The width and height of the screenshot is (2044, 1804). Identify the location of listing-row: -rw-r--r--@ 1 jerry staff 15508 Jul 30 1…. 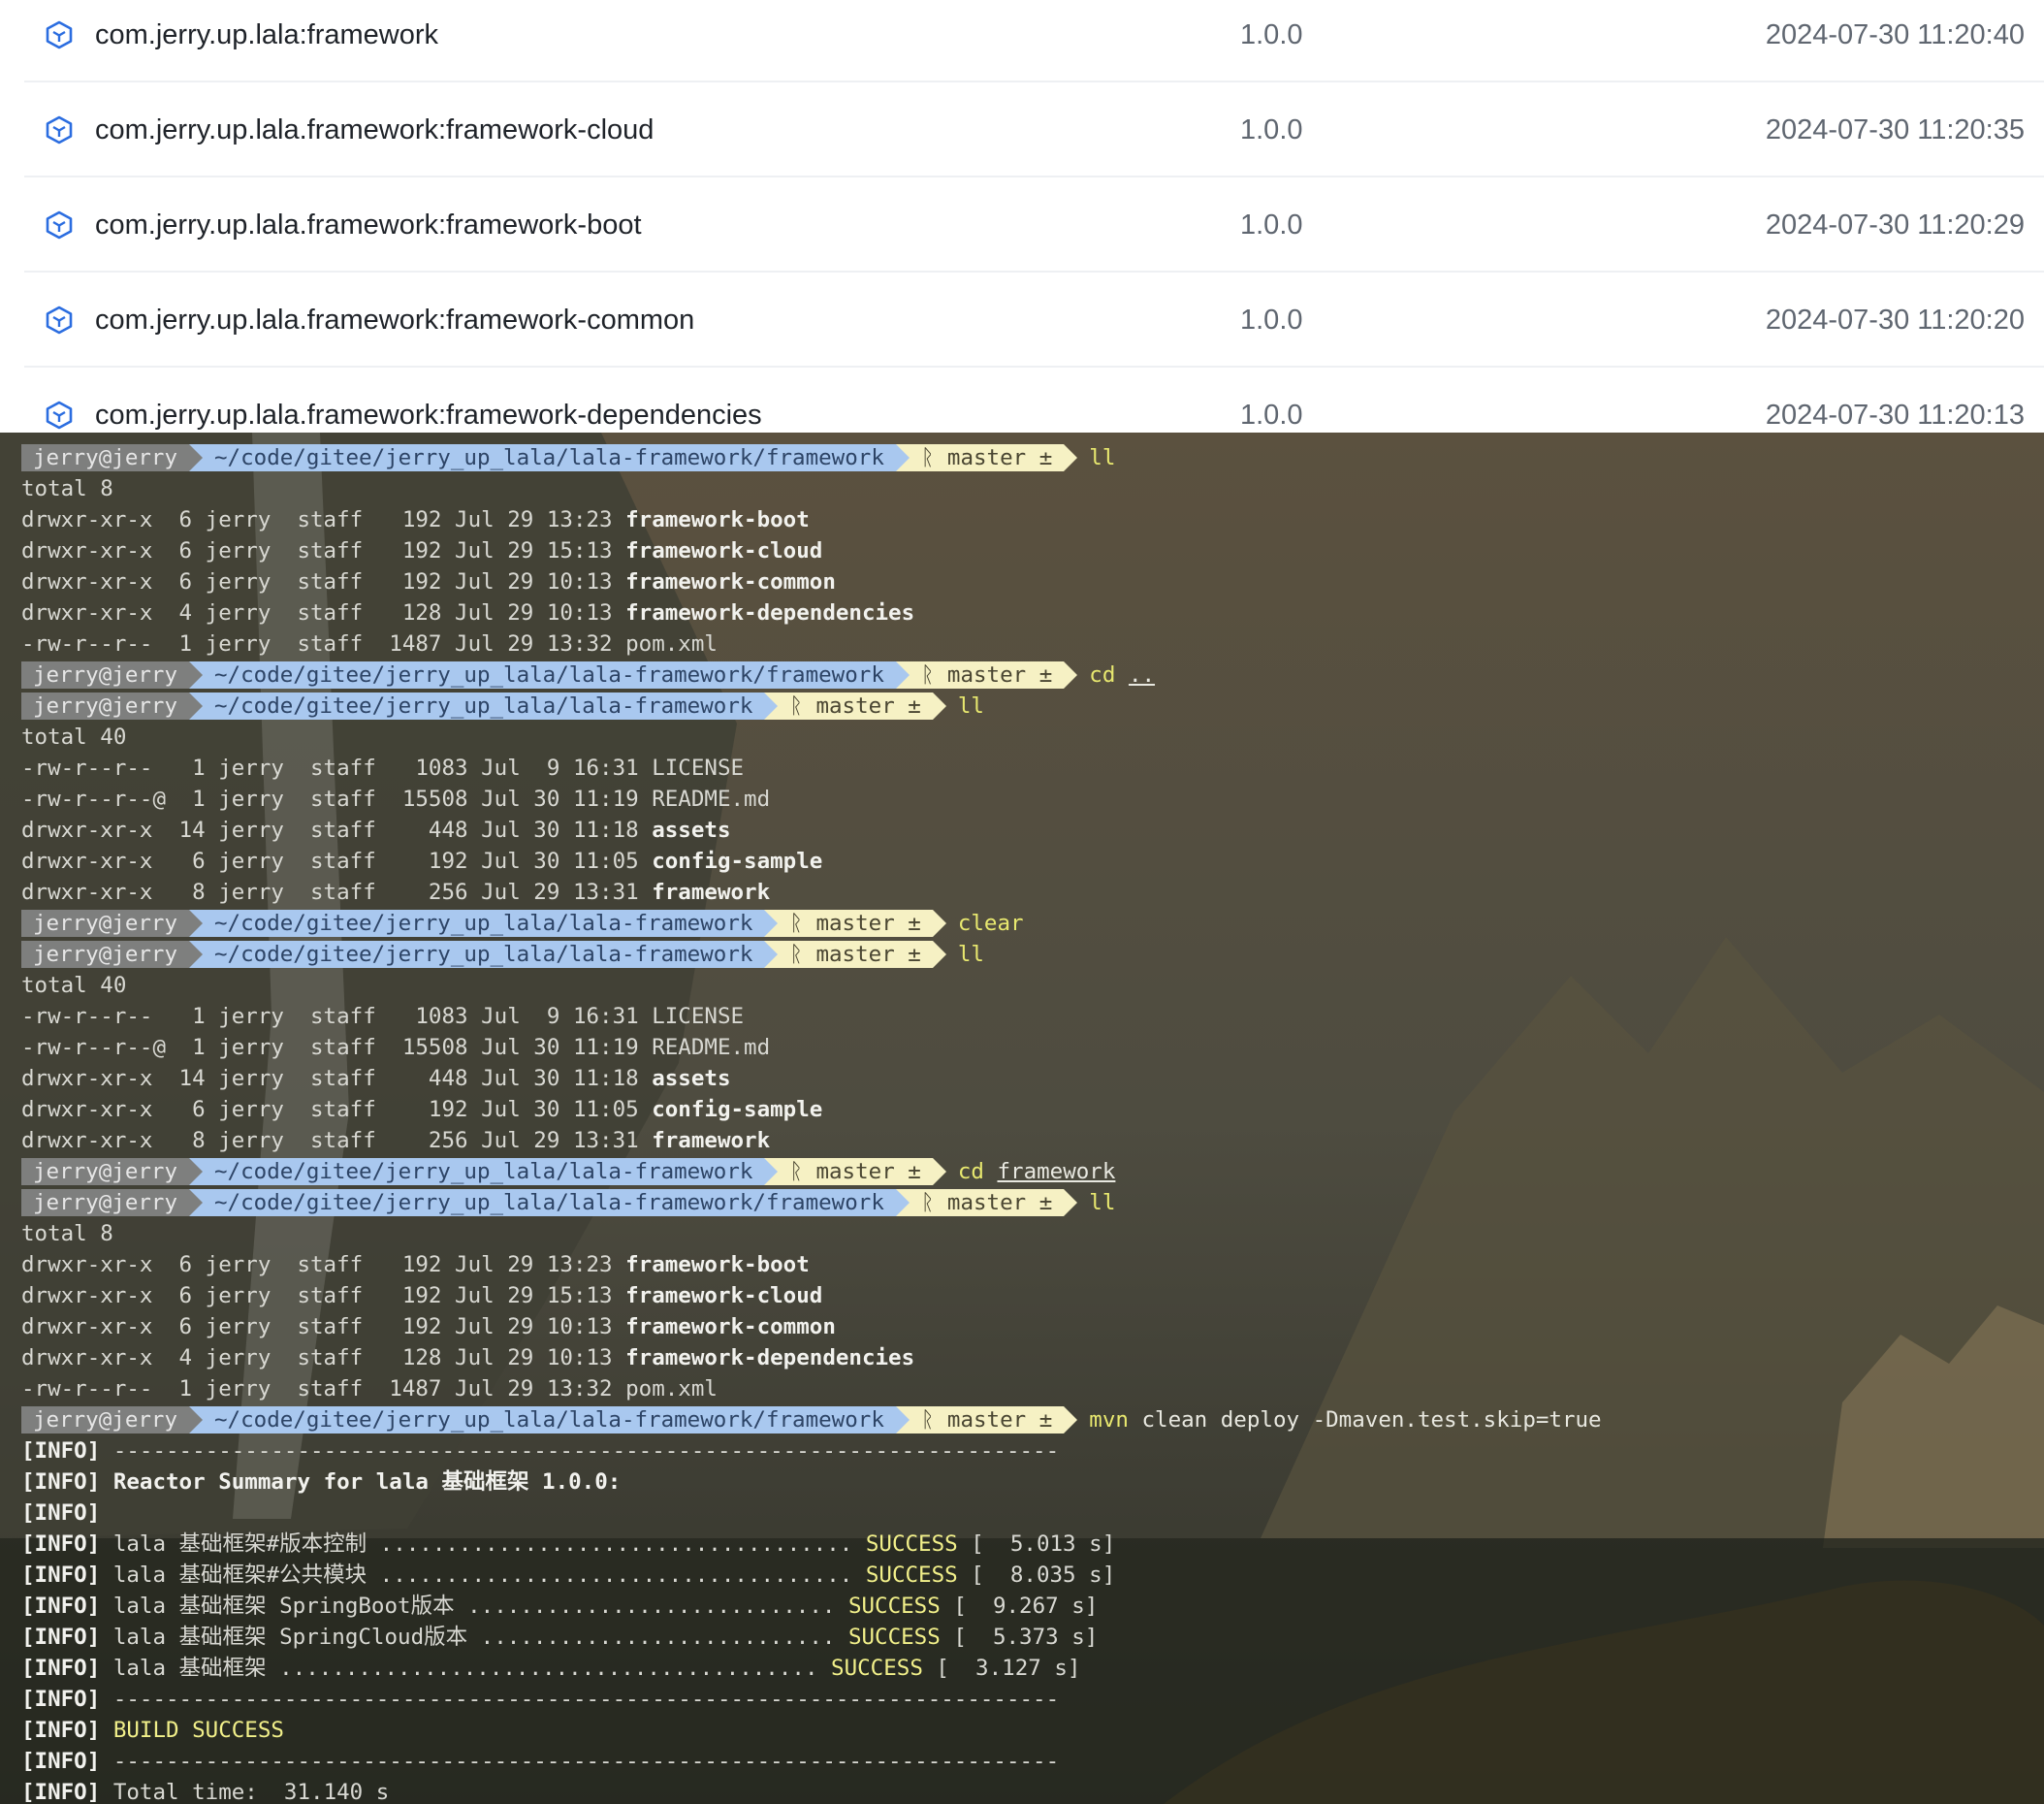
(1029, 1047).